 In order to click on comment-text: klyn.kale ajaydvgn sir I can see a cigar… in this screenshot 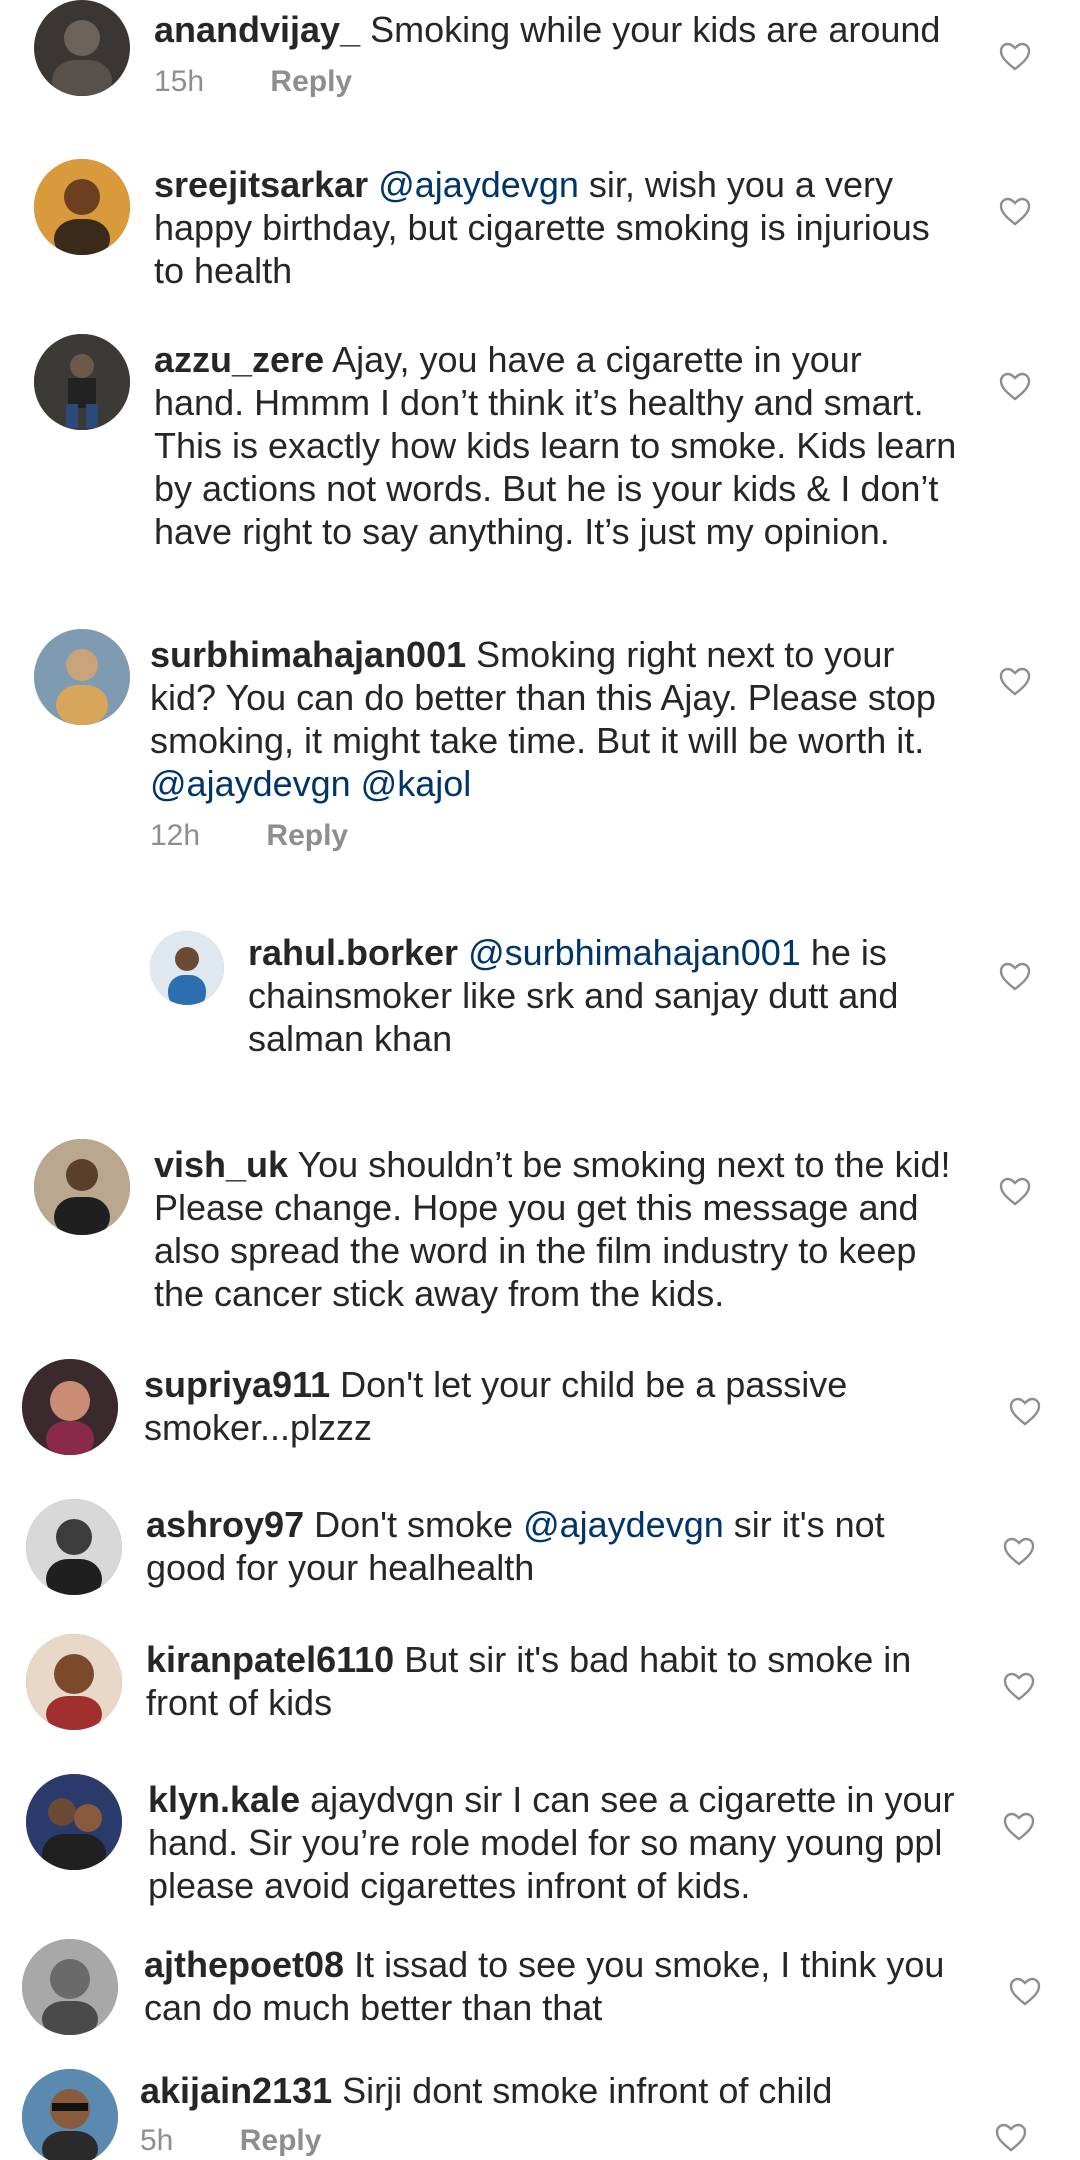, I will do `click(554, 1842)`.